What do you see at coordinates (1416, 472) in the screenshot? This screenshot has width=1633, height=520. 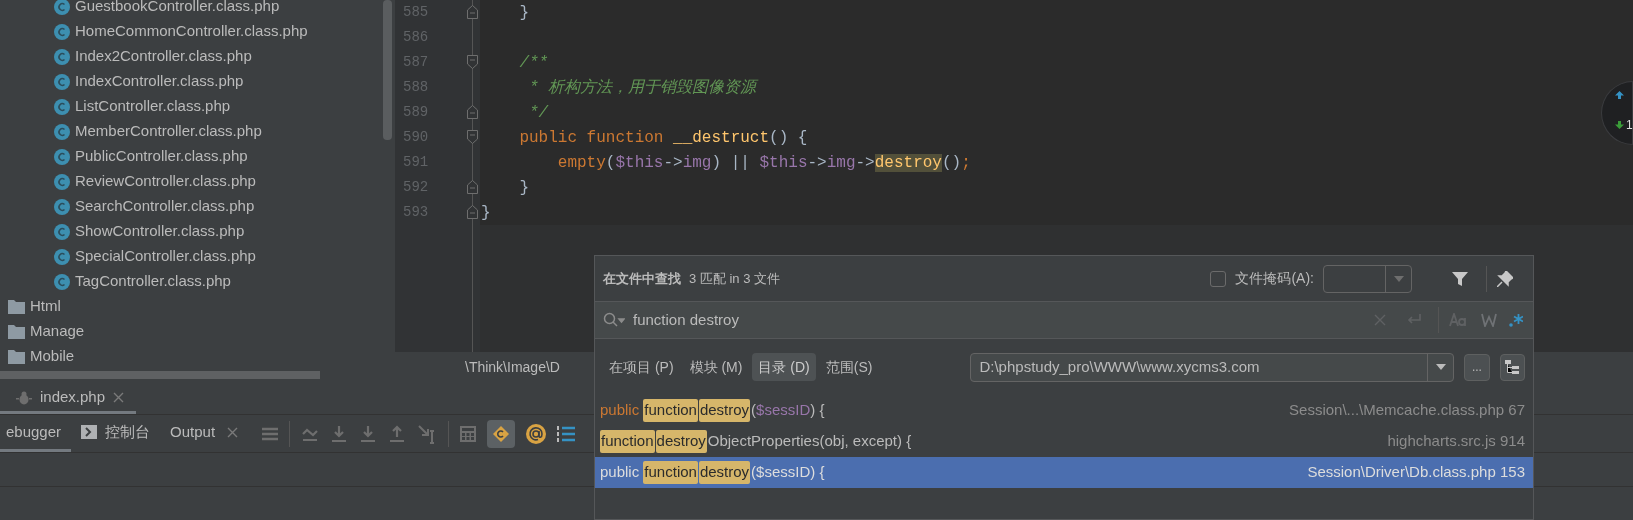 I see `result-location: Session\Driver\Db.class.php 153` at bounding box center [1416, 472].